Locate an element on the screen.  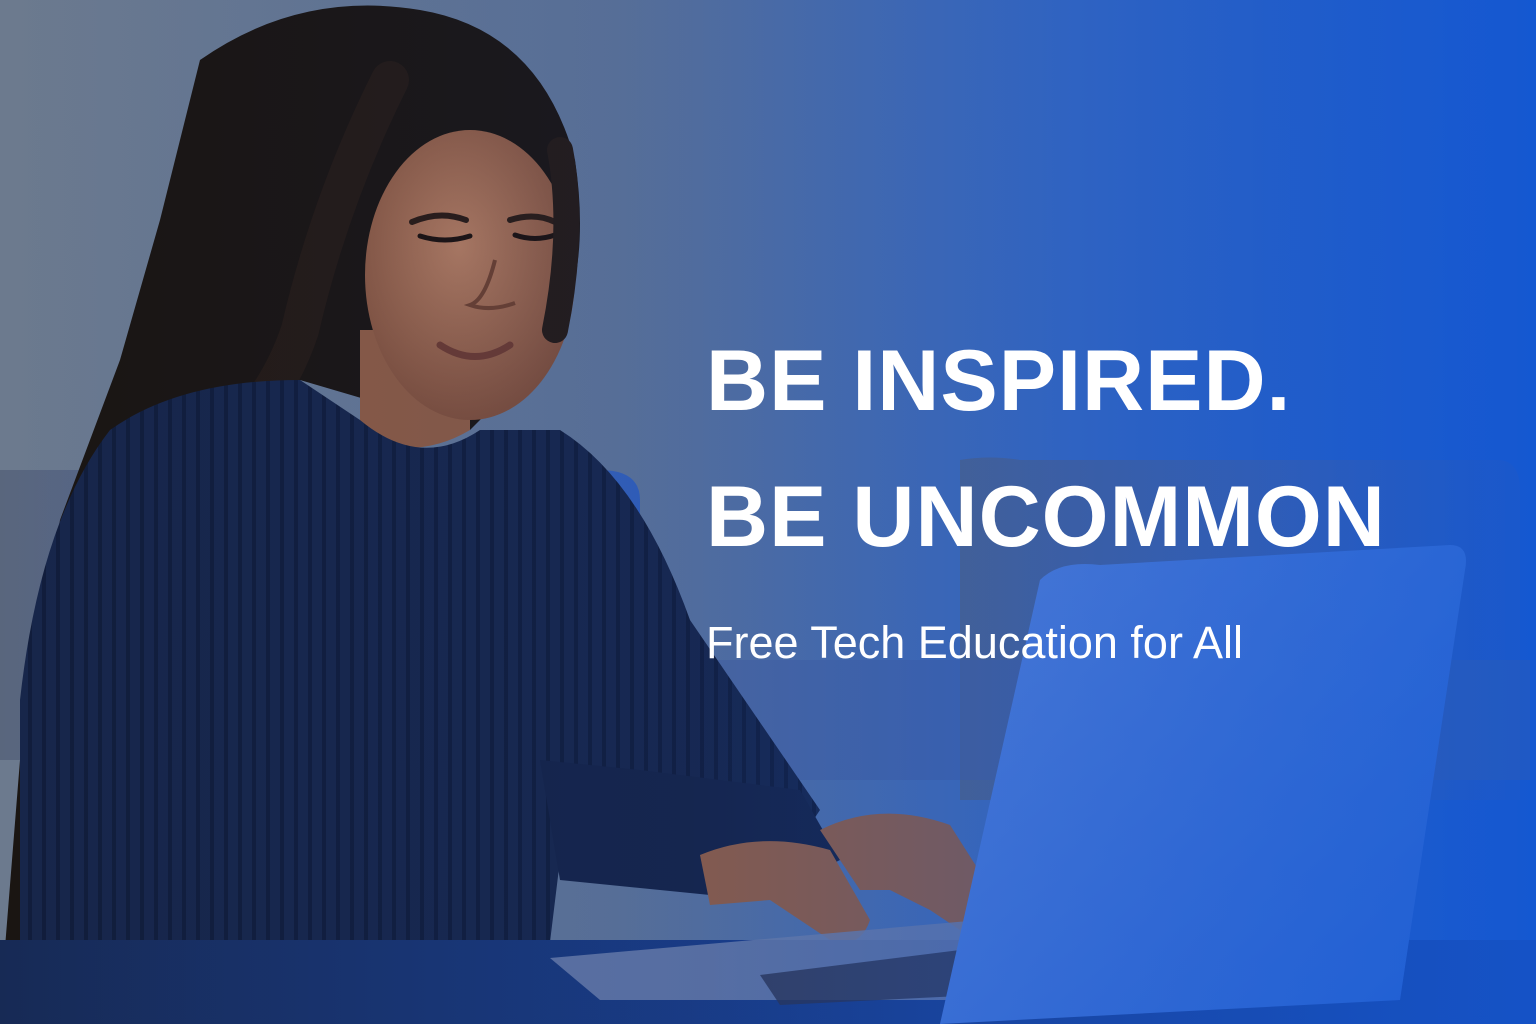
face is located at coordinates (470, 275).